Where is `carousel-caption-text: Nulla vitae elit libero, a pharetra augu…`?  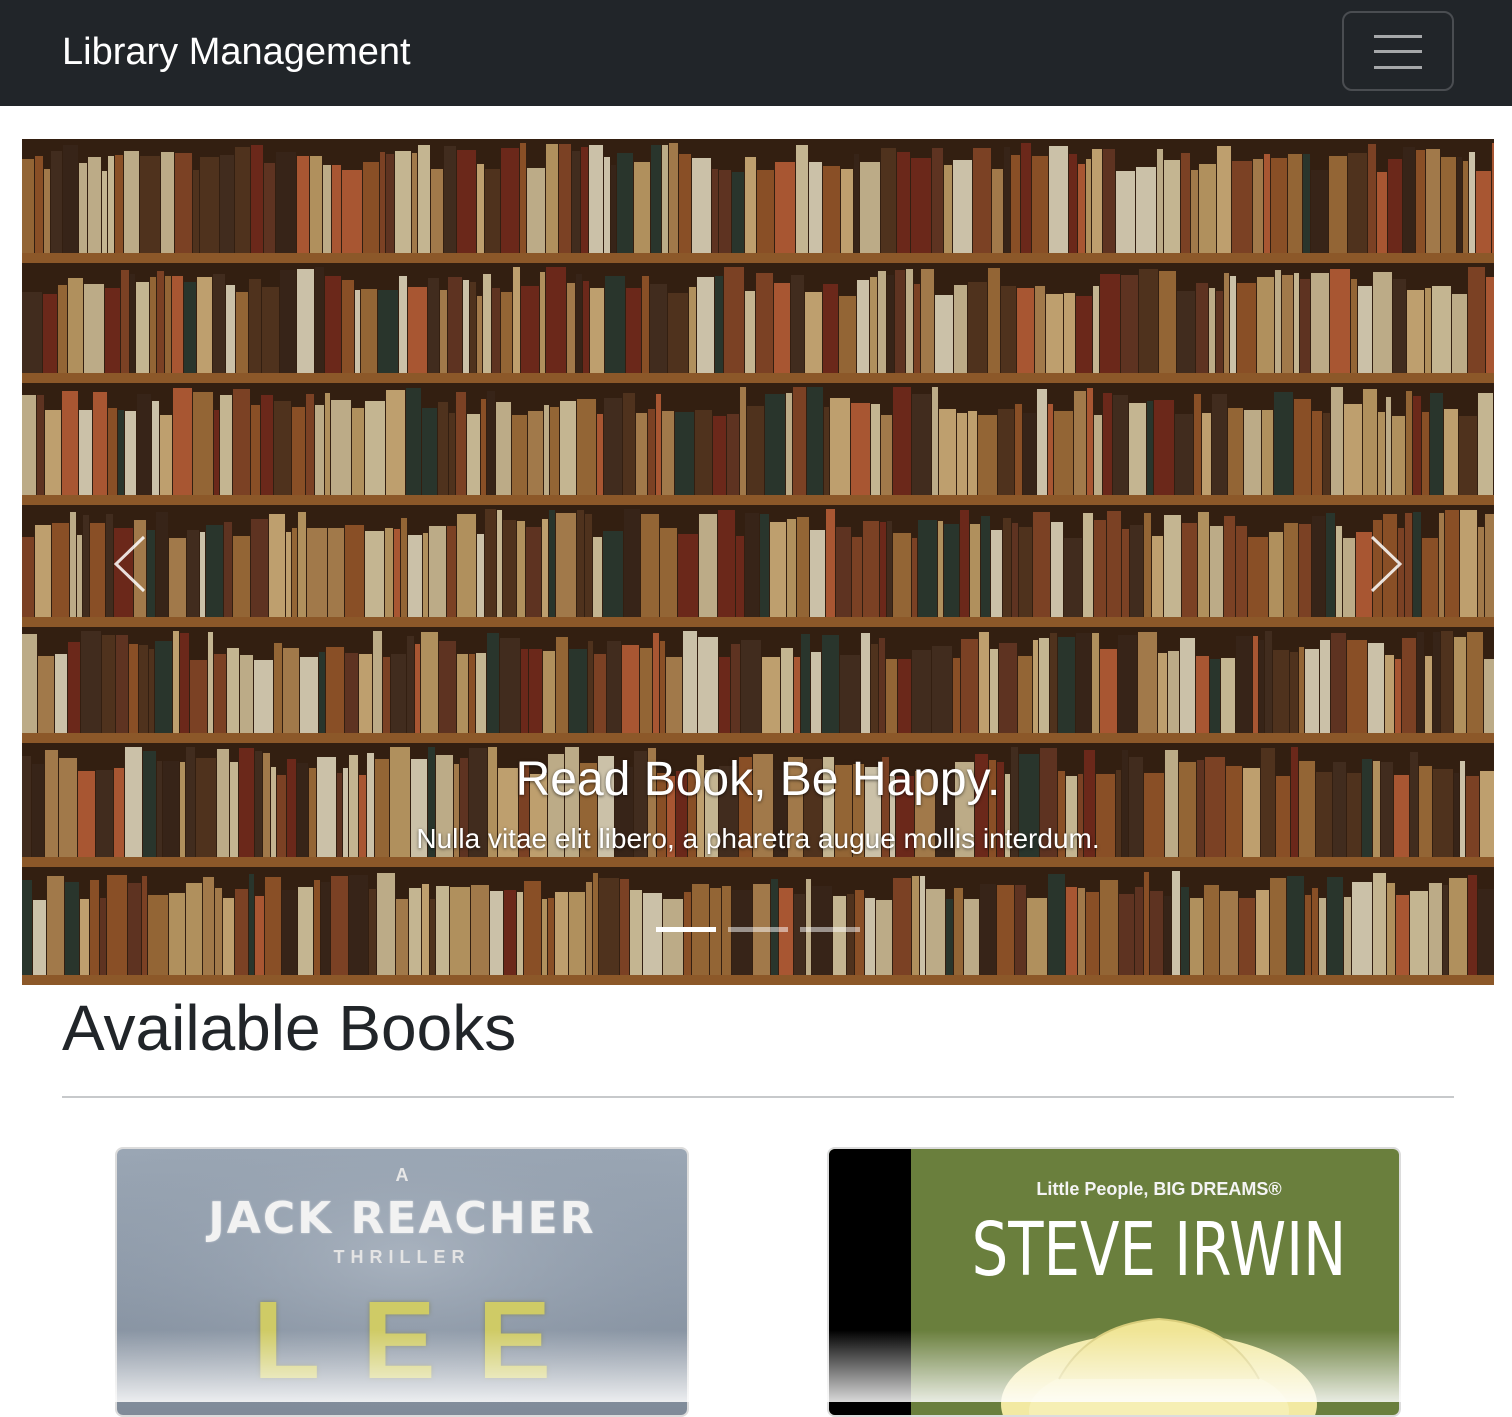 carousel-caption-text: Nulla vitae elit libero, a pharetra augu… is located at coordinates (758, 838).